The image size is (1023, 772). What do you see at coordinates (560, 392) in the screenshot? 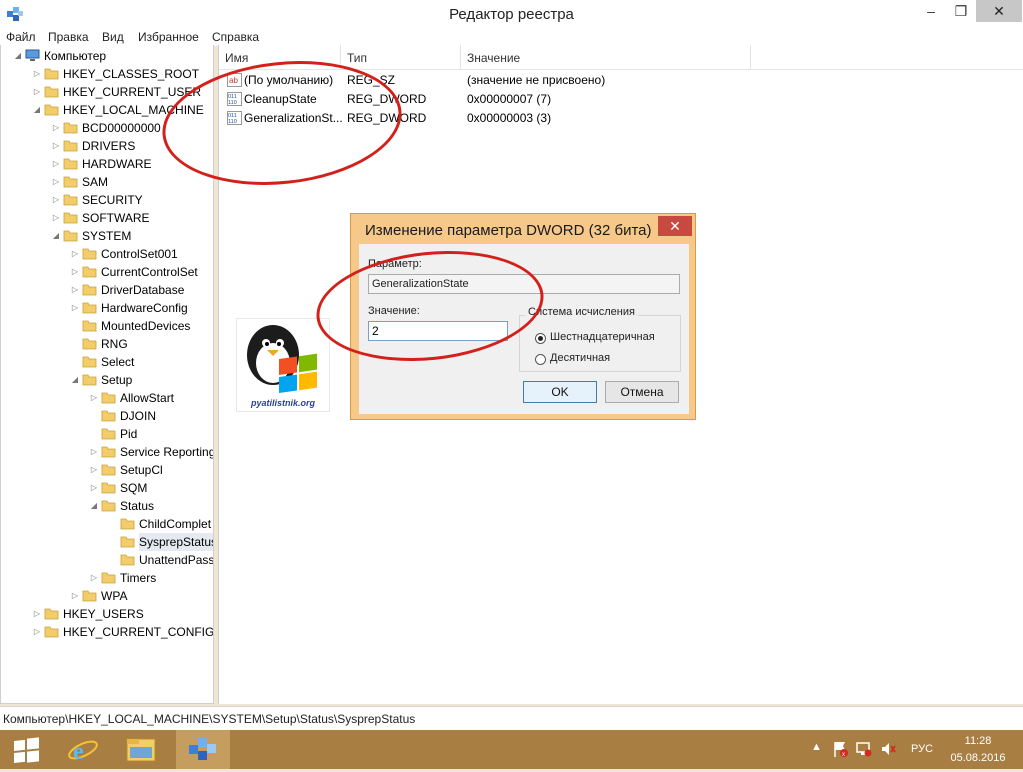
I see `ok-button: OK` at bounding box center [560, 392].